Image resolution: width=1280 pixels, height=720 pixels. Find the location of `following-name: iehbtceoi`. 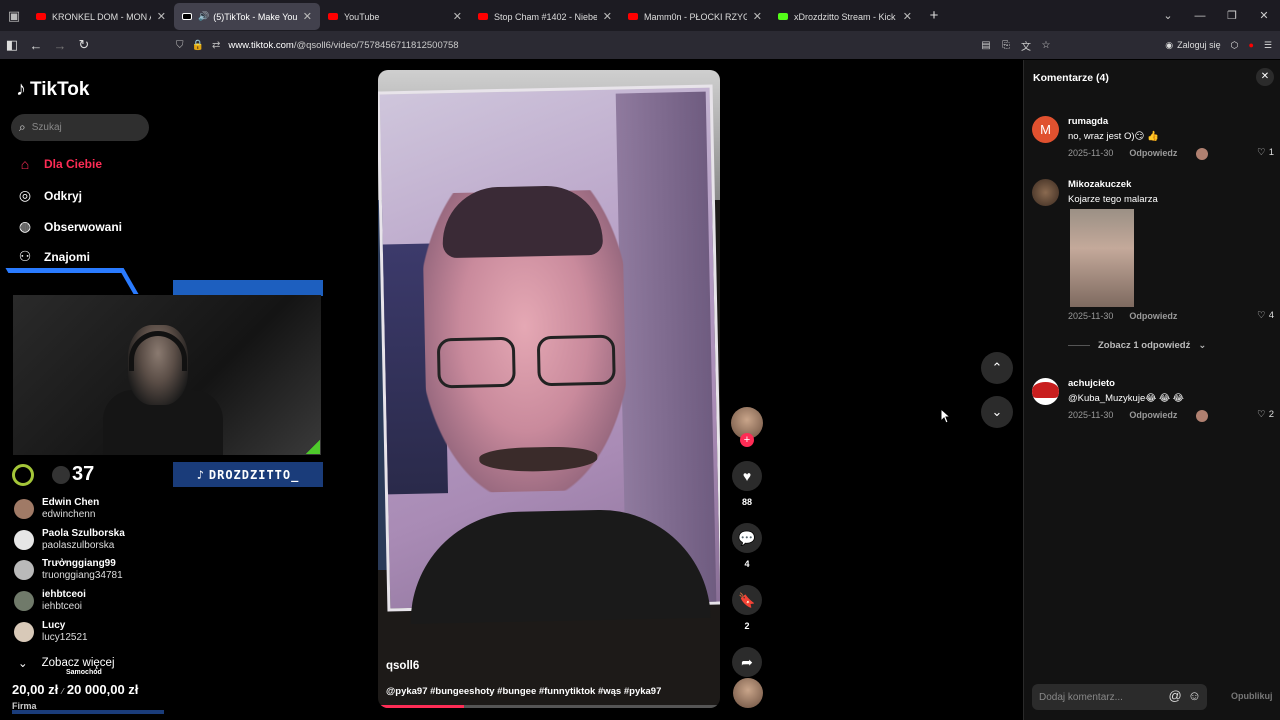

following-name: iehbtceoi is located at coordinates (64, 594).